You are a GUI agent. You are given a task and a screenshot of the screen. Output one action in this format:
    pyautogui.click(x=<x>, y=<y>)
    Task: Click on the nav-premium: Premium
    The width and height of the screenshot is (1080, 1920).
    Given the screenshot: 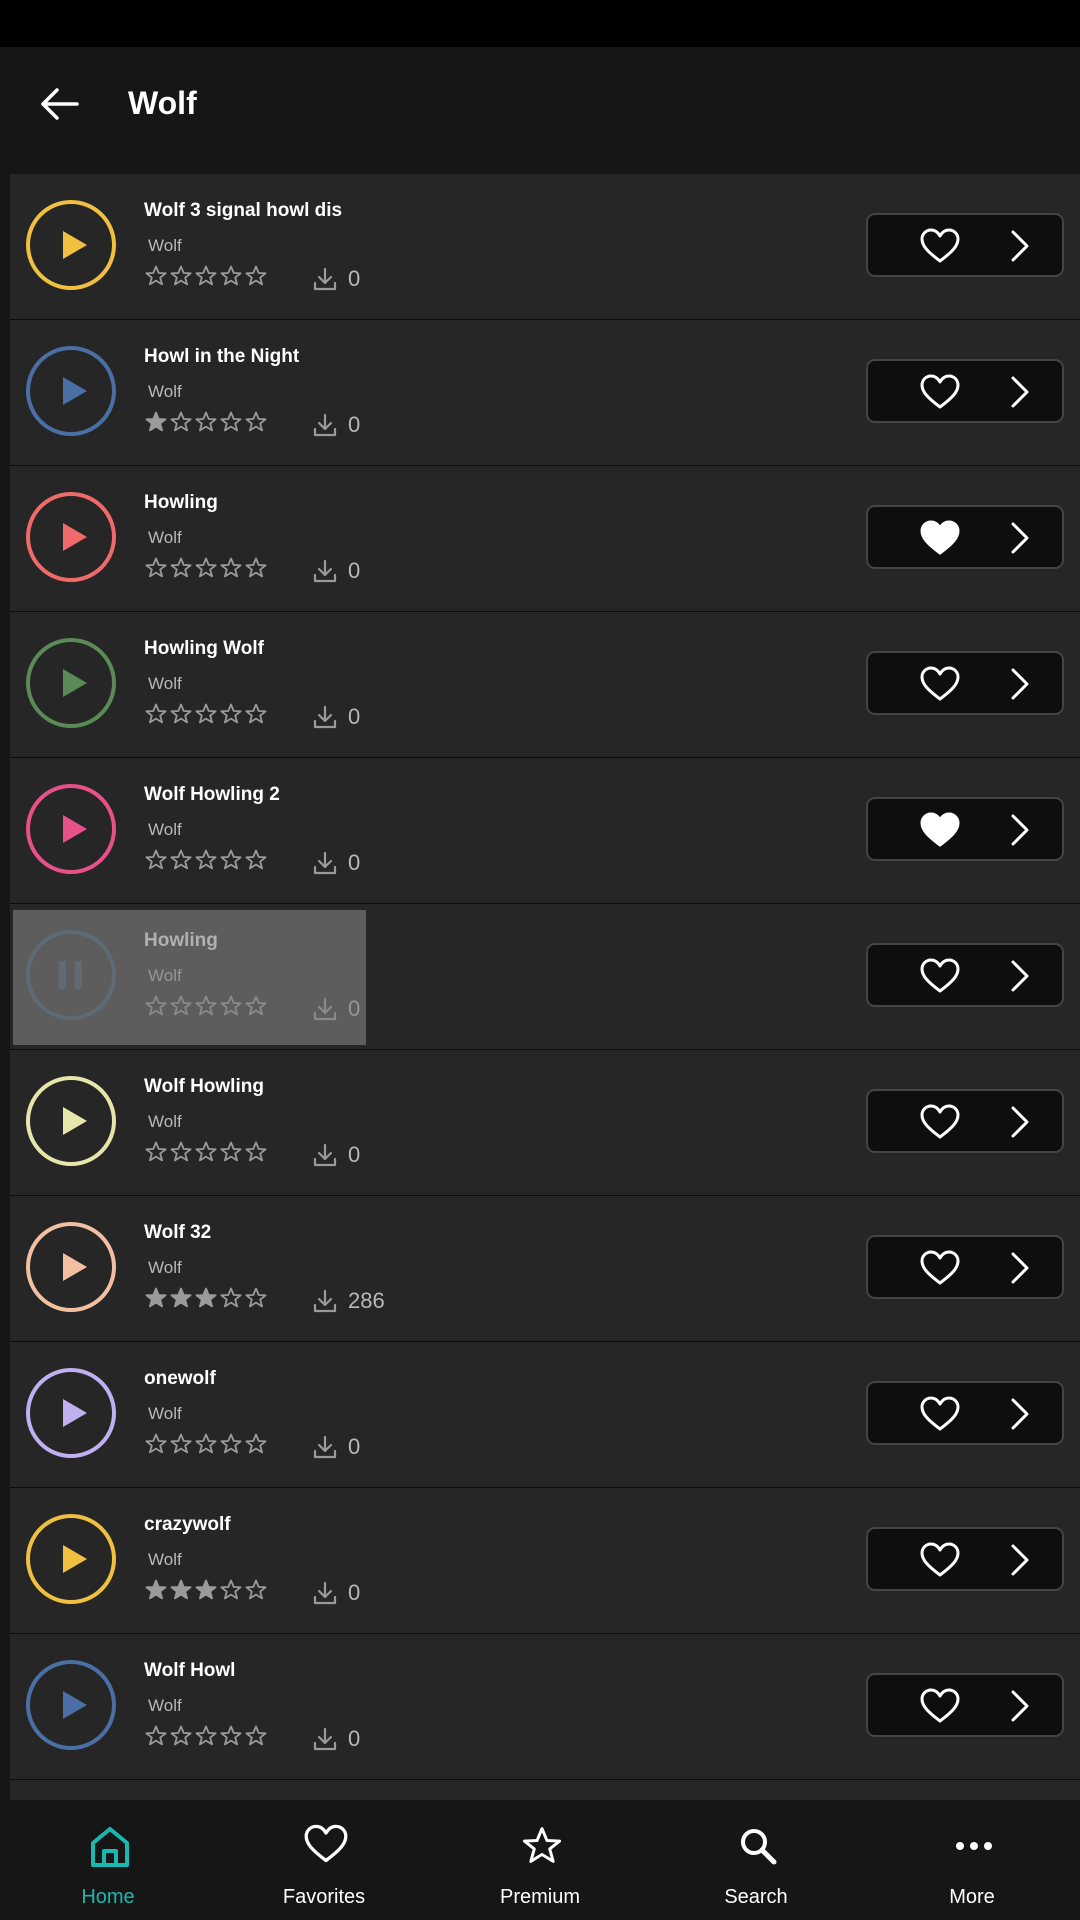 What is the action you would take?
    pyautogui.click(x=540, y=1860)
    